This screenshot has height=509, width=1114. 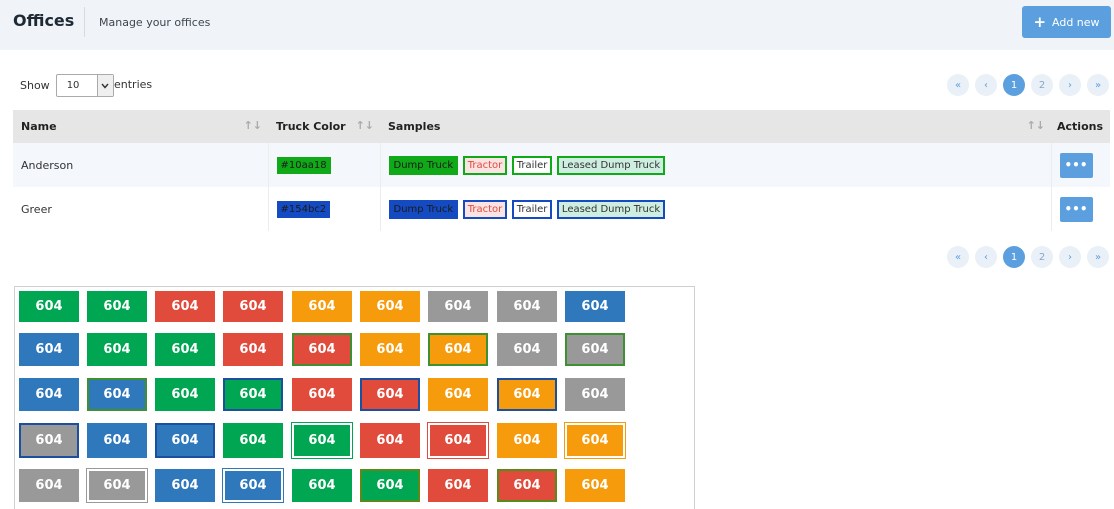 I want to click on add-new-button: + Add new, so click(x=1066, y=22).